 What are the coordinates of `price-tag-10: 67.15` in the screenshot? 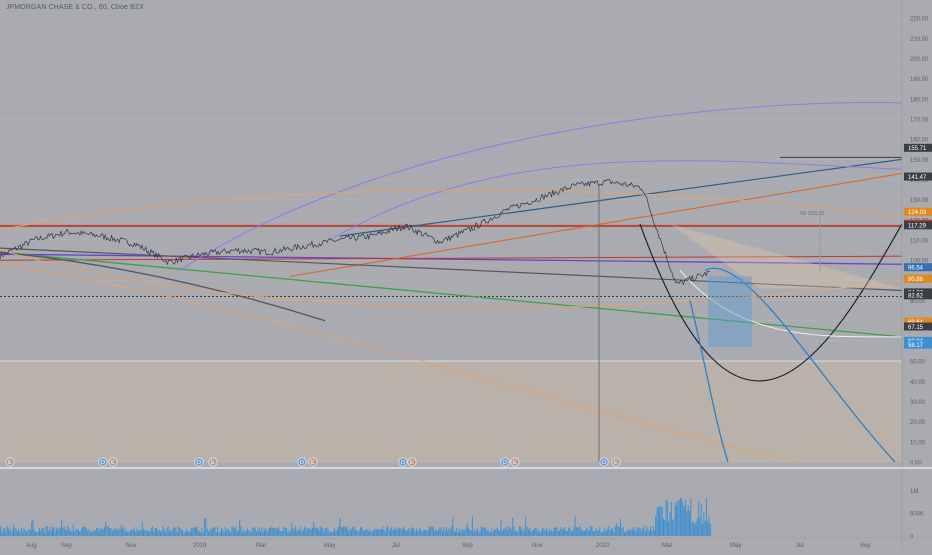 It's located at (916, 328).